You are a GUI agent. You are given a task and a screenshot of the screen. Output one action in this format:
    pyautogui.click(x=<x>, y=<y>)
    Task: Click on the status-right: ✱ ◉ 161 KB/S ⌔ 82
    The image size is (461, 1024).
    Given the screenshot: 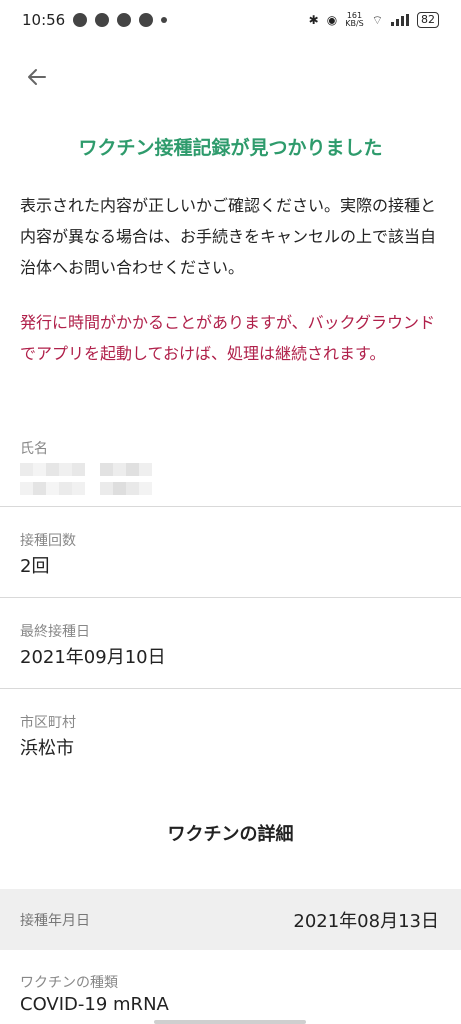 What is the action you would take?
    pyautogui.click(x=374, y=20)
    